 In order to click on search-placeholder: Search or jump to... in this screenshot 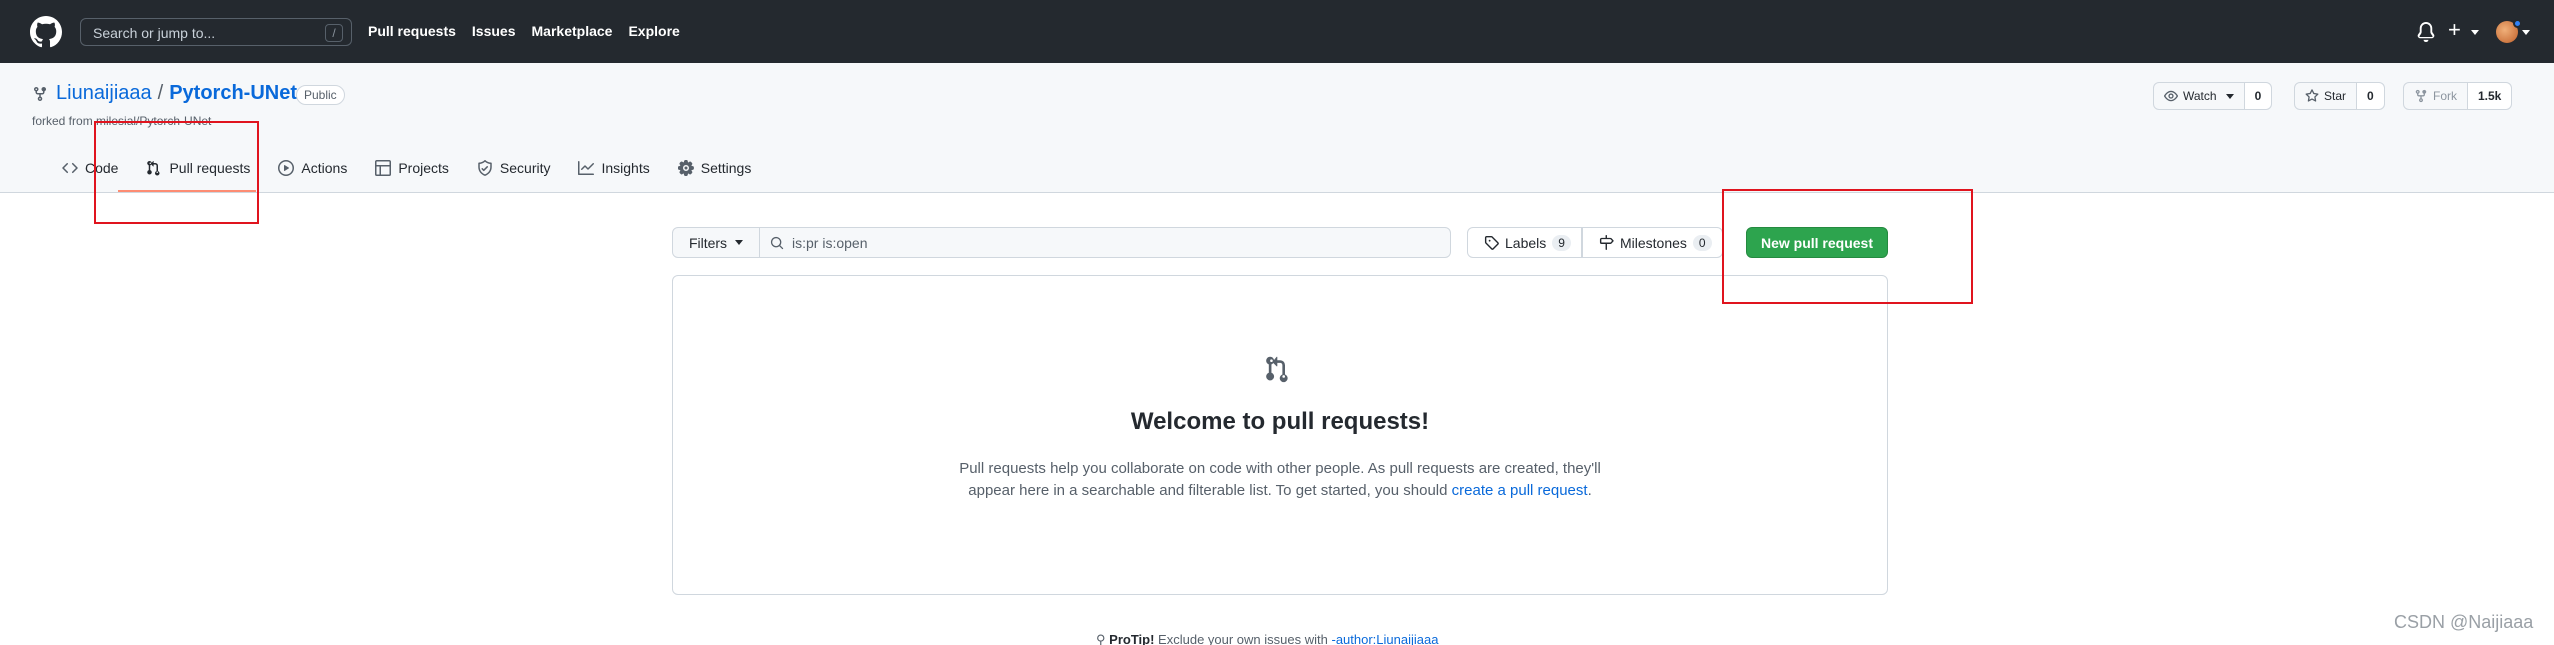, I will do `click(154, 33)`.